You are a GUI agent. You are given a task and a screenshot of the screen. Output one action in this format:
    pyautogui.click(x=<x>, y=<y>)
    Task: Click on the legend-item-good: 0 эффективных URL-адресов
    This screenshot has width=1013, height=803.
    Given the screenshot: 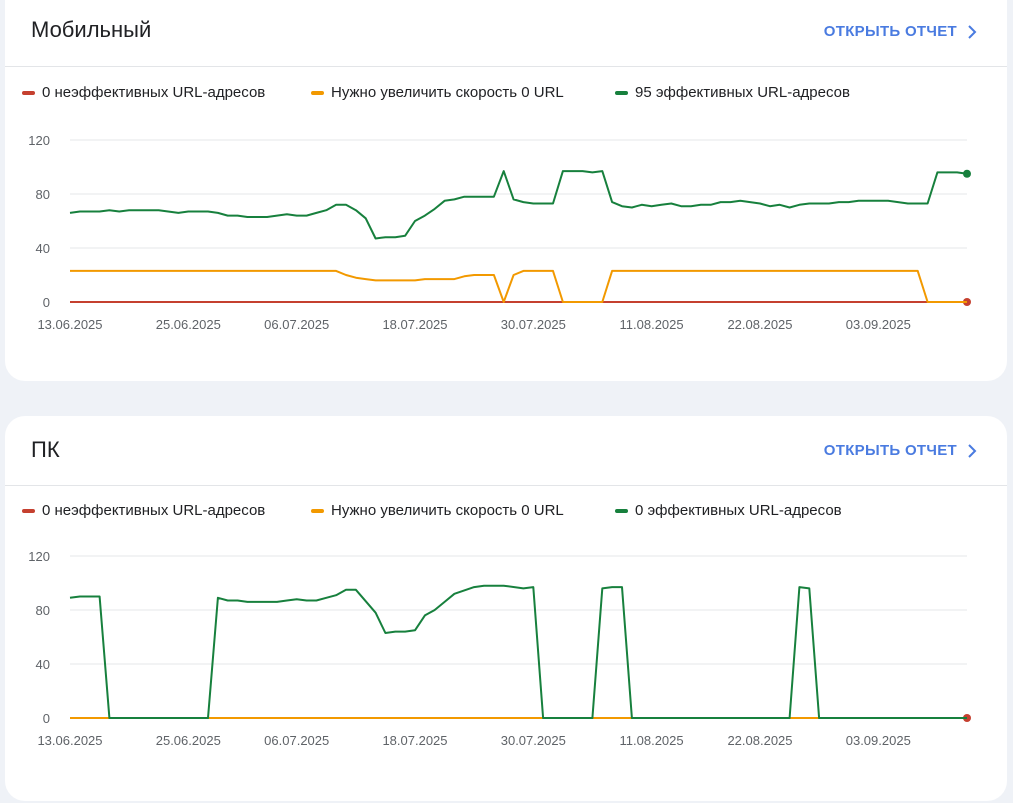 What is the action you would take?
    pyautogui.click(x=728, y=510)
    